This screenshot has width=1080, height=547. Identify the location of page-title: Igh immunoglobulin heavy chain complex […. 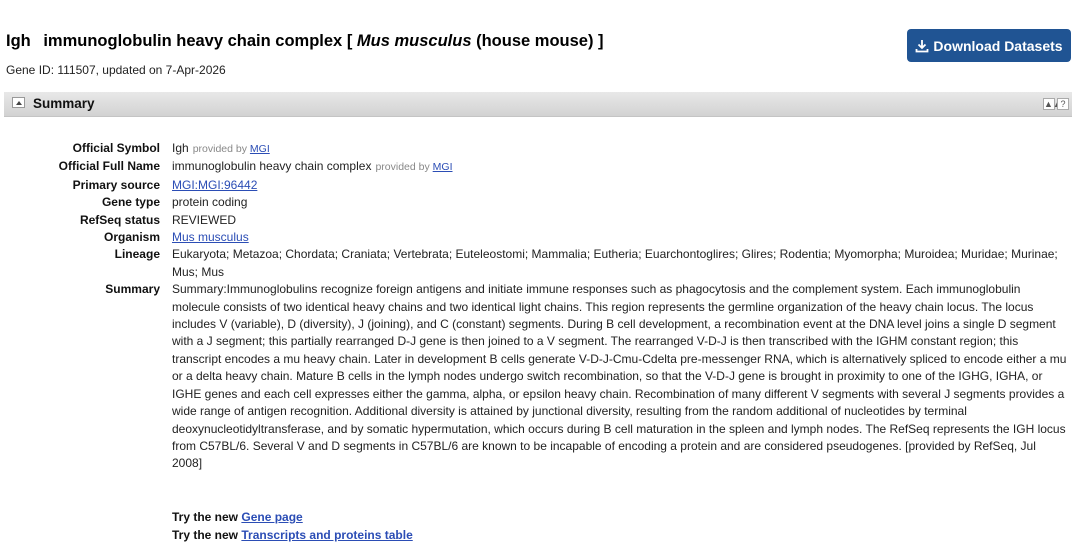
(305, 41).